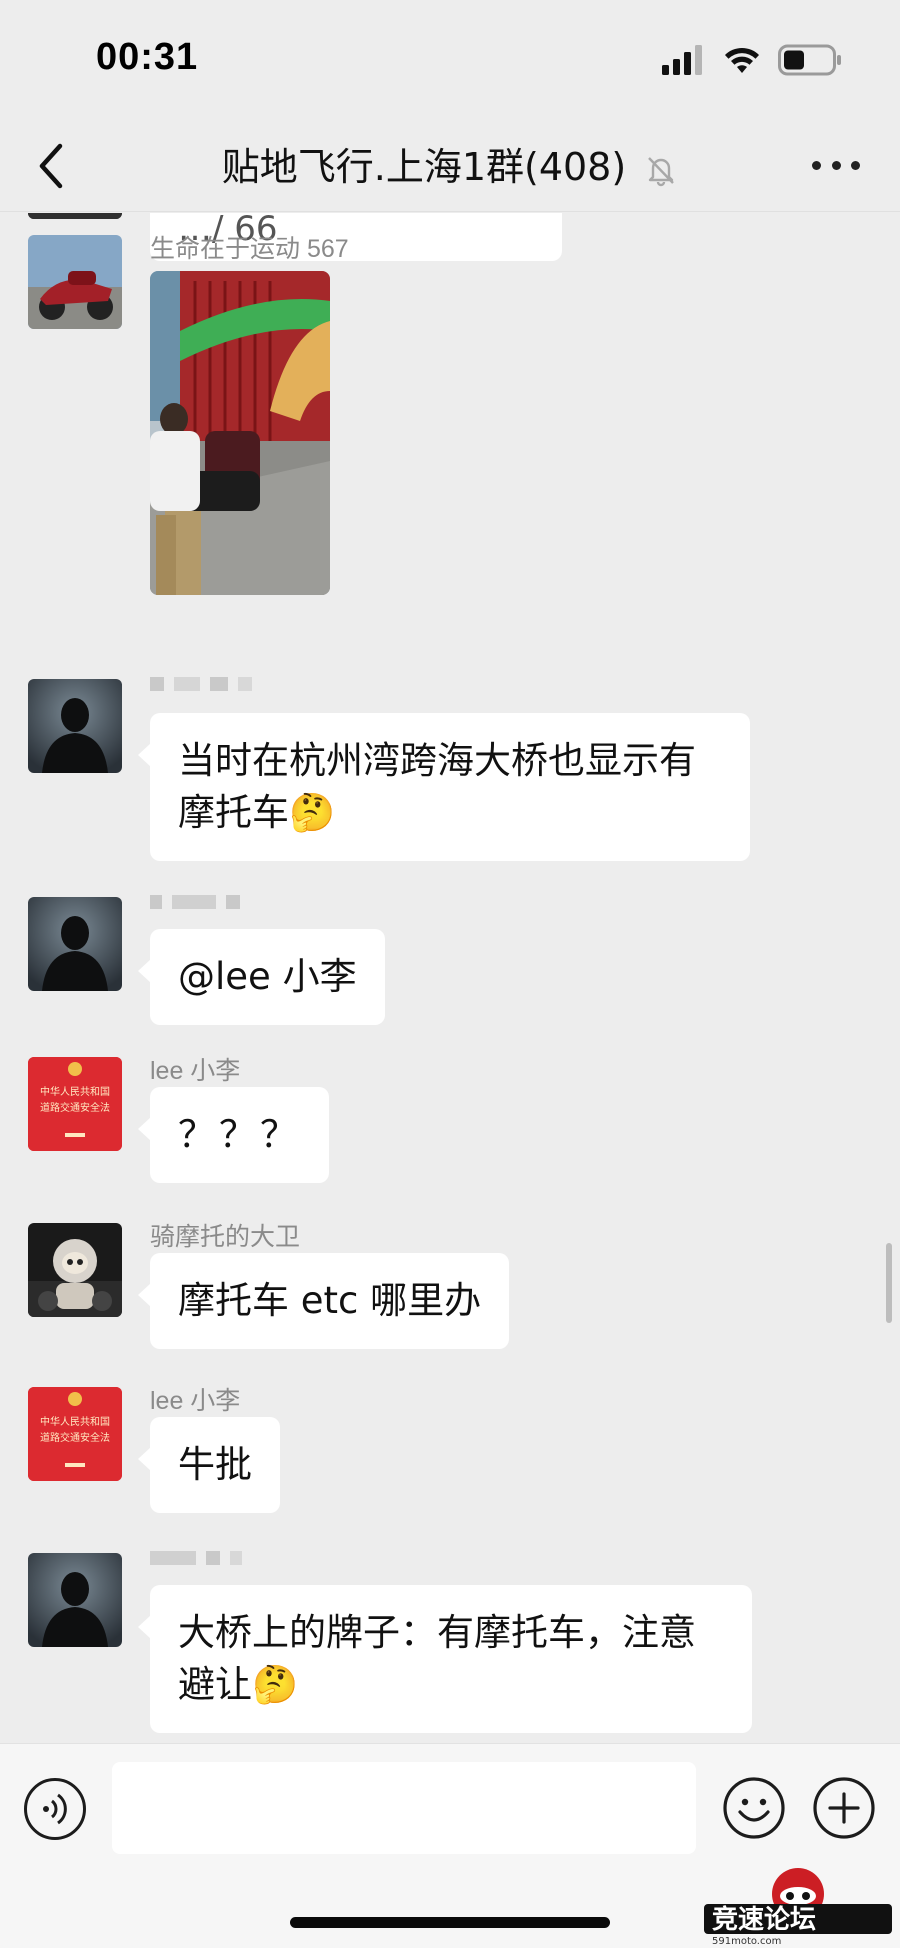  Describe the element at coordinates (764, 1919) in the screenshot. I see `watermark-text: 竞速论坛` at that location.